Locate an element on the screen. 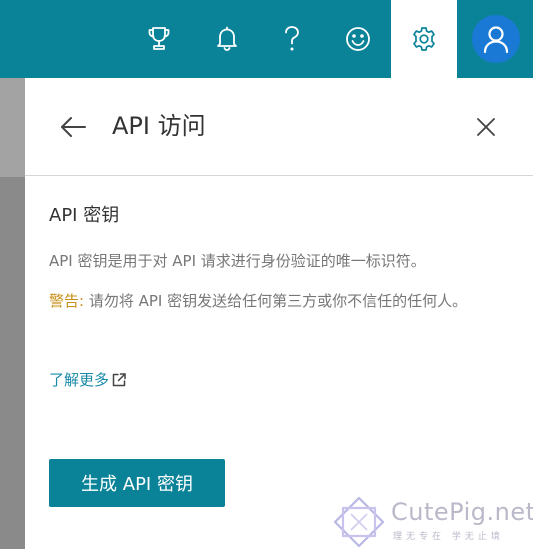  trophy-icon is located at coordinates (159, 38).